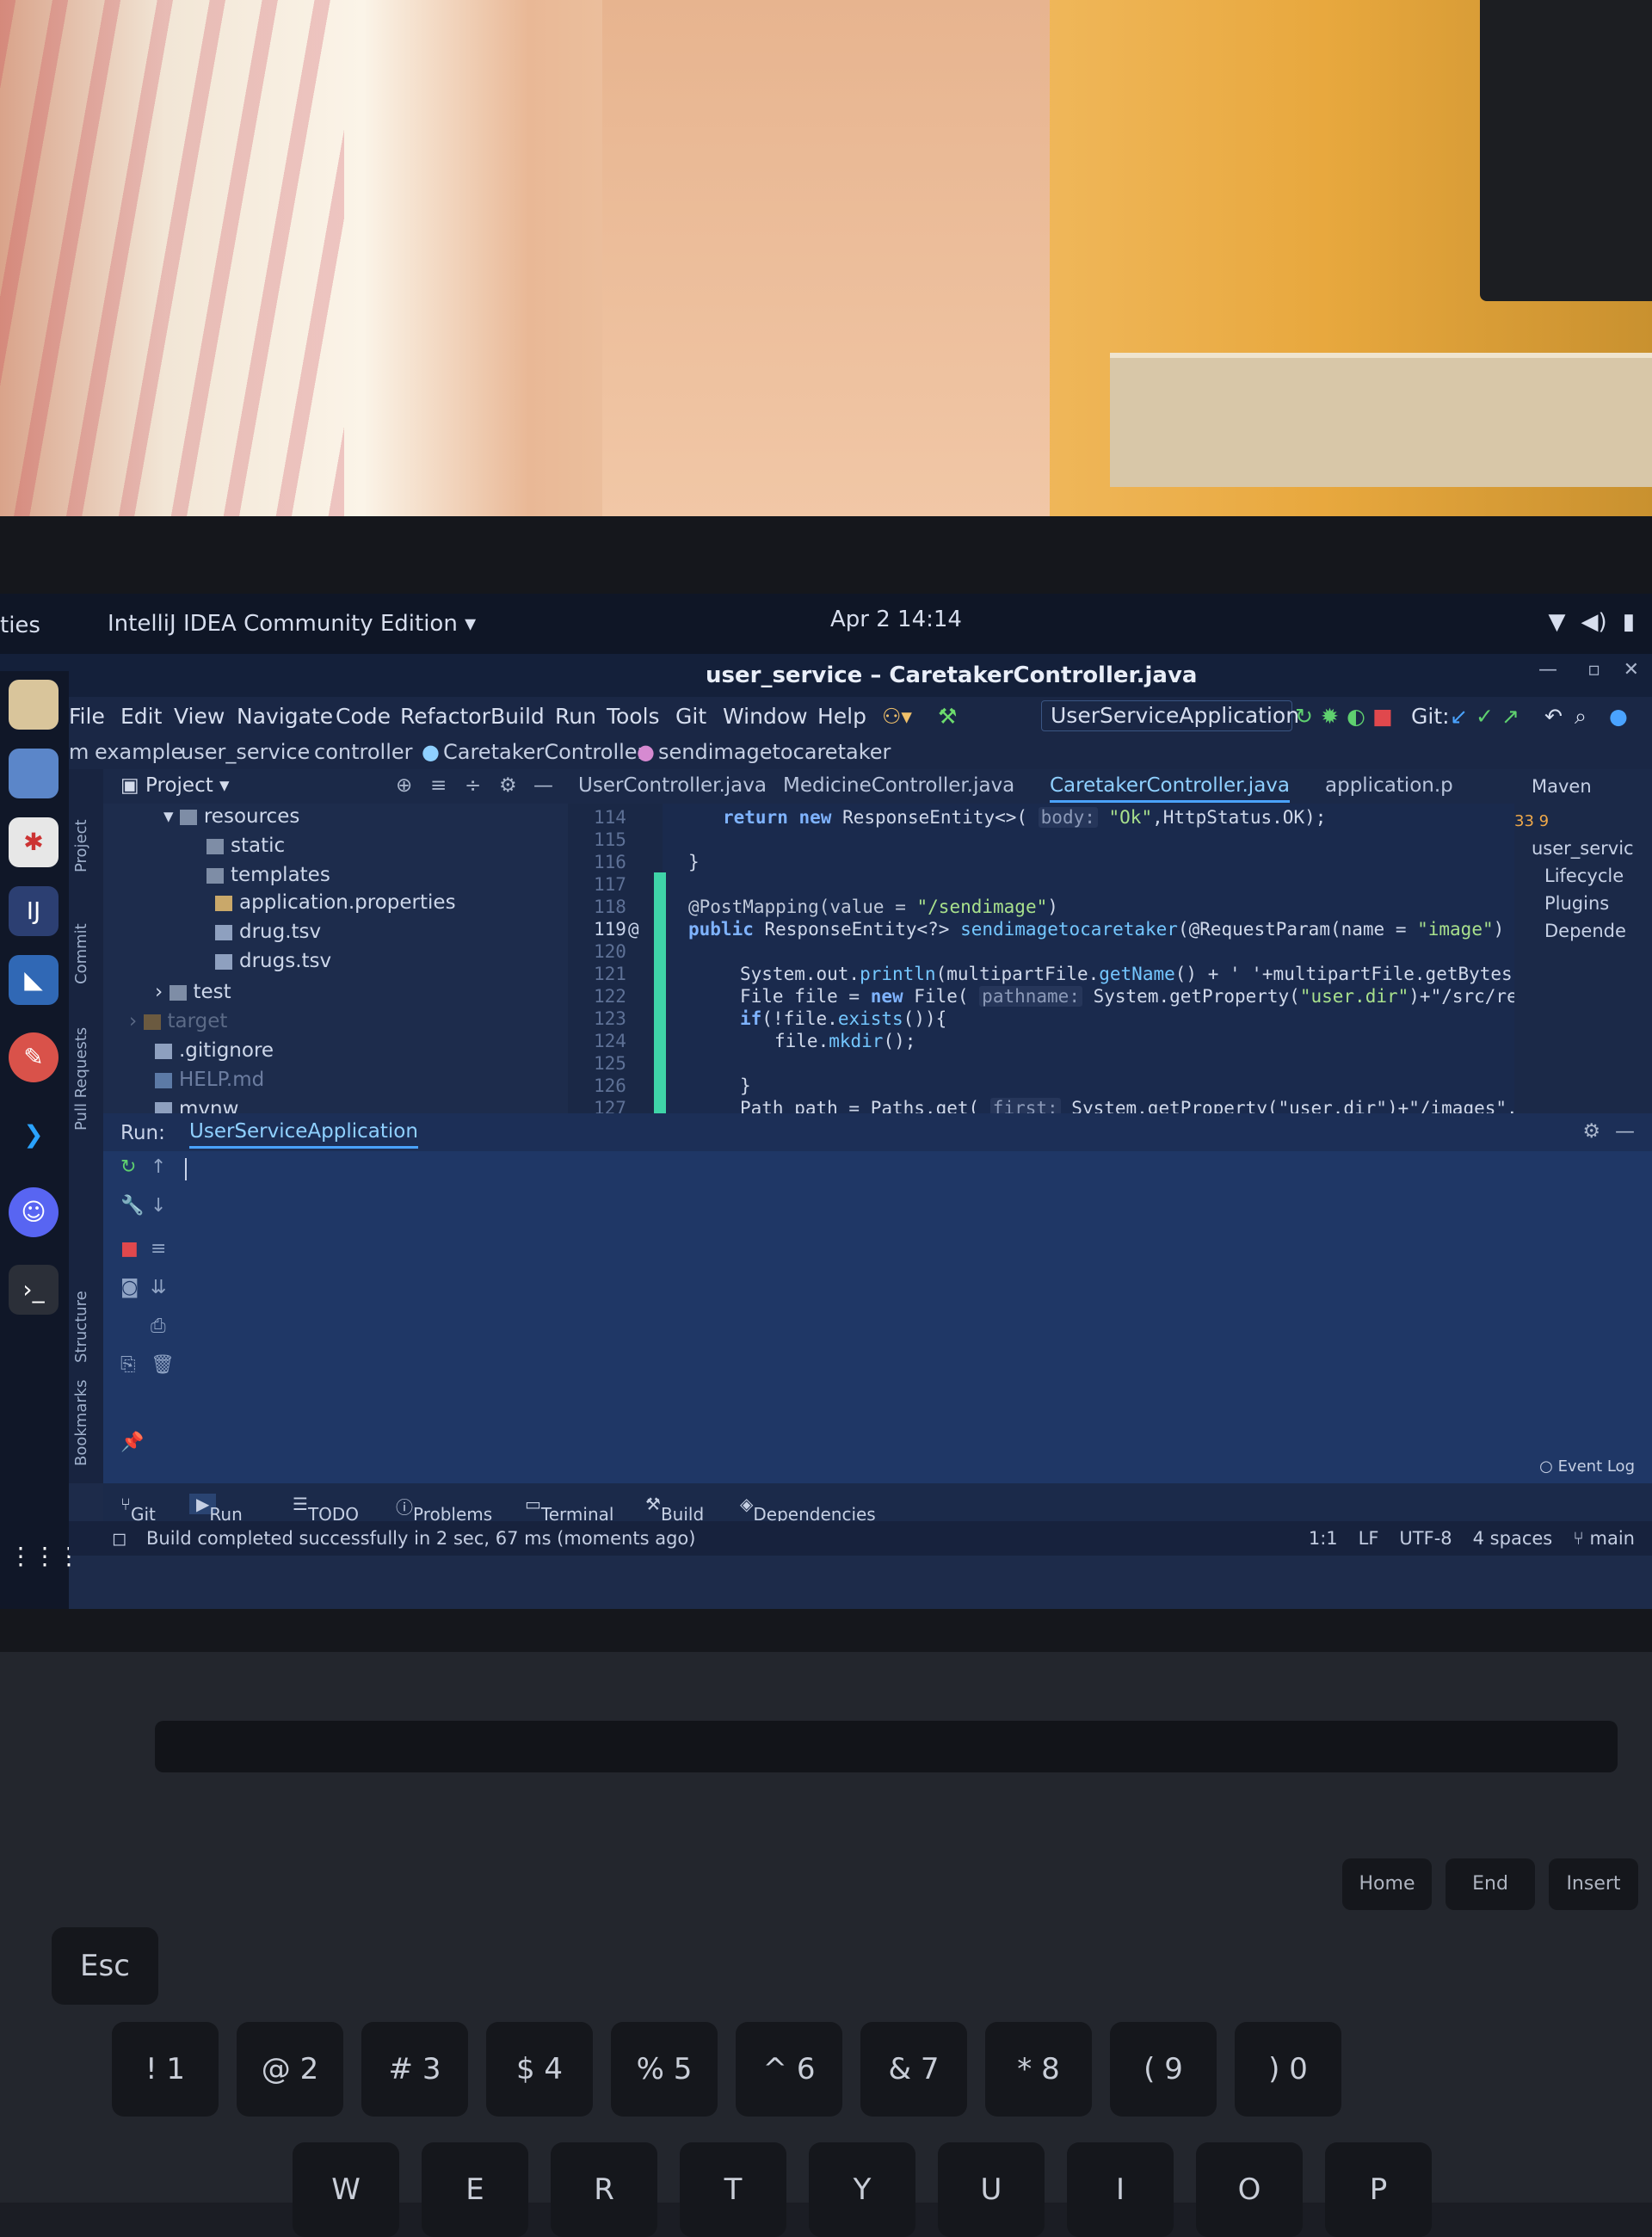  What do you see at coordinates (34, 1290) in the screenshot?
I see `terminal-icon: ›_` at bounding box center [34, 1290].